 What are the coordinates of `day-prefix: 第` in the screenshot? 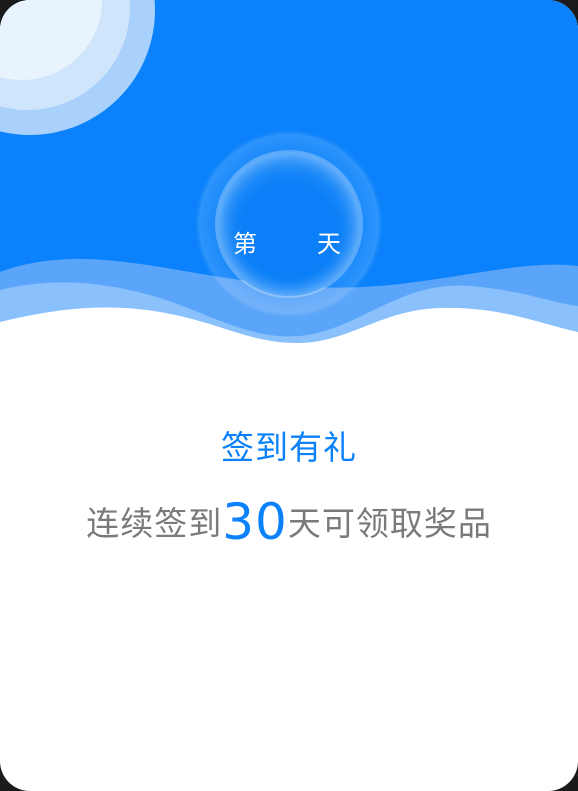 It's located at (245, 244).